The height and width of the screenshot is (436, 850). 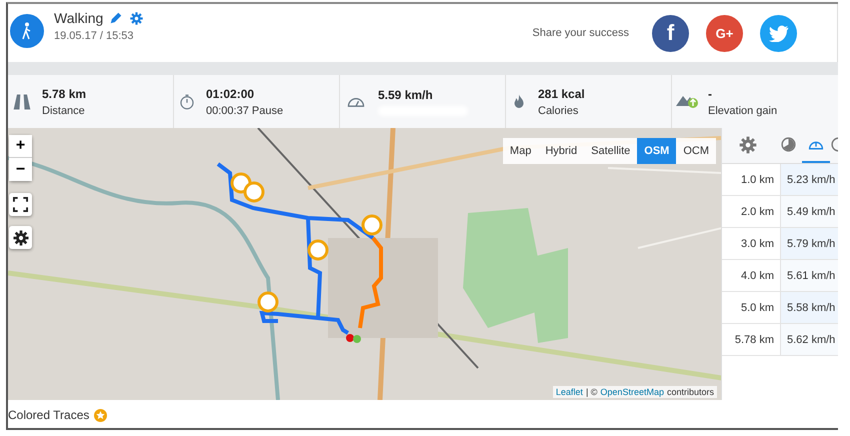 I want to click on zoom-in-button: +, so click(x=20, y=146).